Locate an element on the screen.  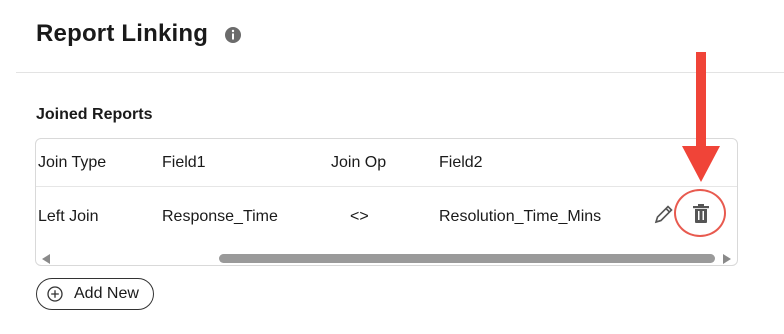
add-new-button: Add New is located at coordinates (95, 294).